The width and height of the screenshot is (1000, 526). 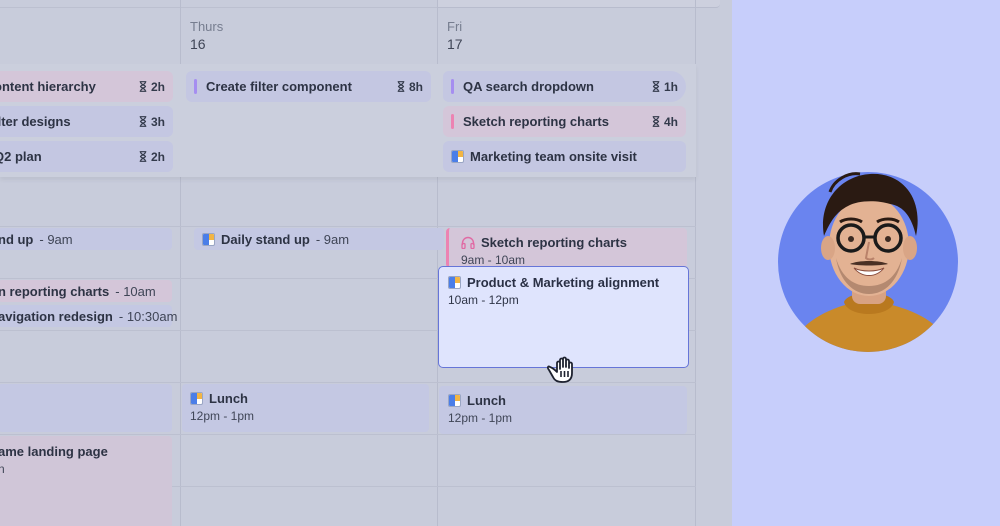 What do you see at coordinates (563, 410) in the screenshot?
I see `event-lunch-fri: Lunch 12pm - 1pm` at bounding box center [563, 410].